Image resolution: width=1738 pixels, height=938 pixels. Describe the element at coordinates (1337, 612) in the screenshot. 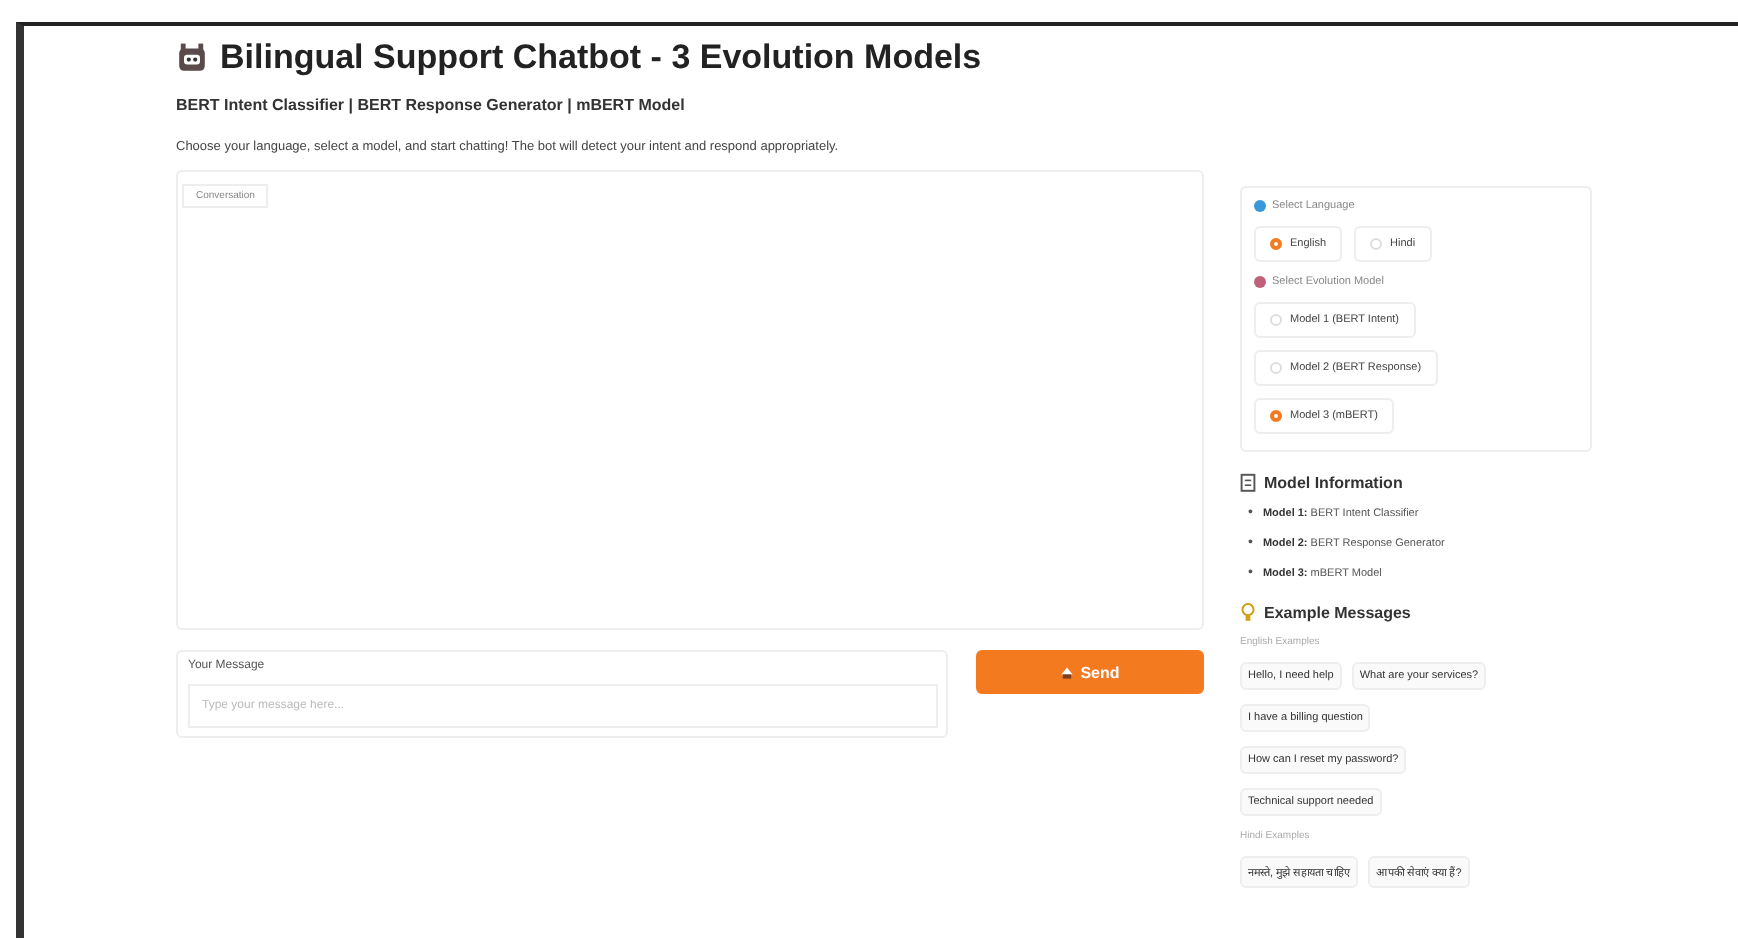

I see `section-heading: Example Messages` at that location.